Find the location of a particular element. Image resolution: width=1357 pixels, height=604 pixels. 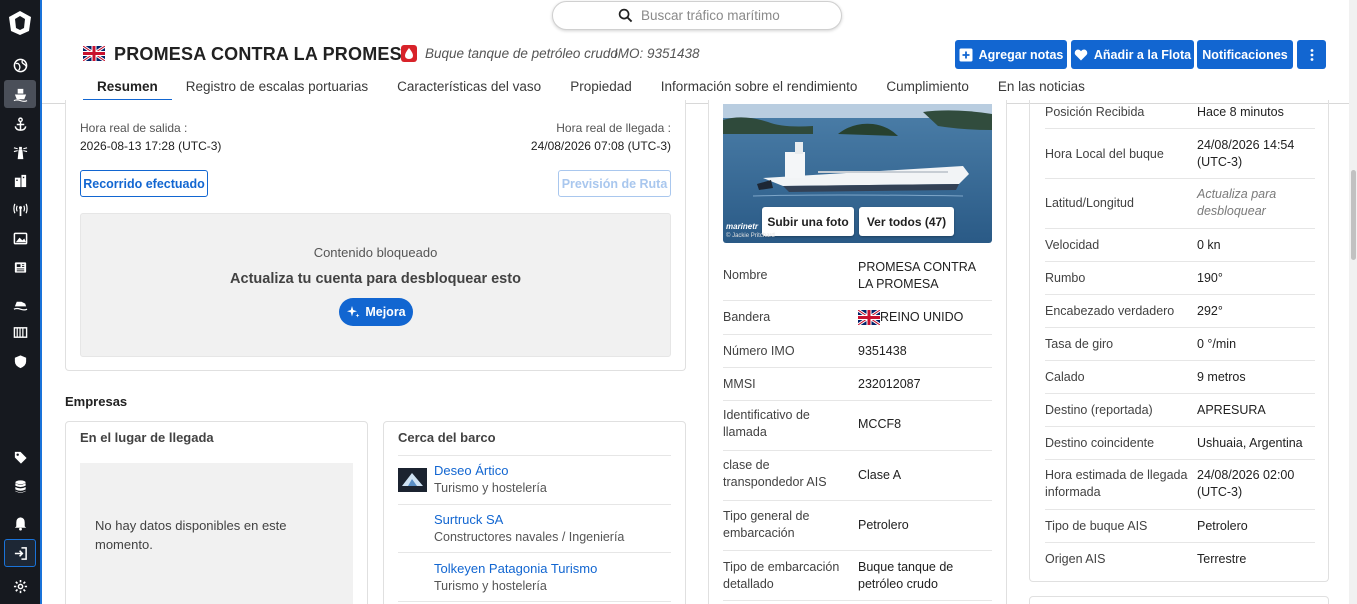

sidebar-item-globe is located at coordinates (20, 65).